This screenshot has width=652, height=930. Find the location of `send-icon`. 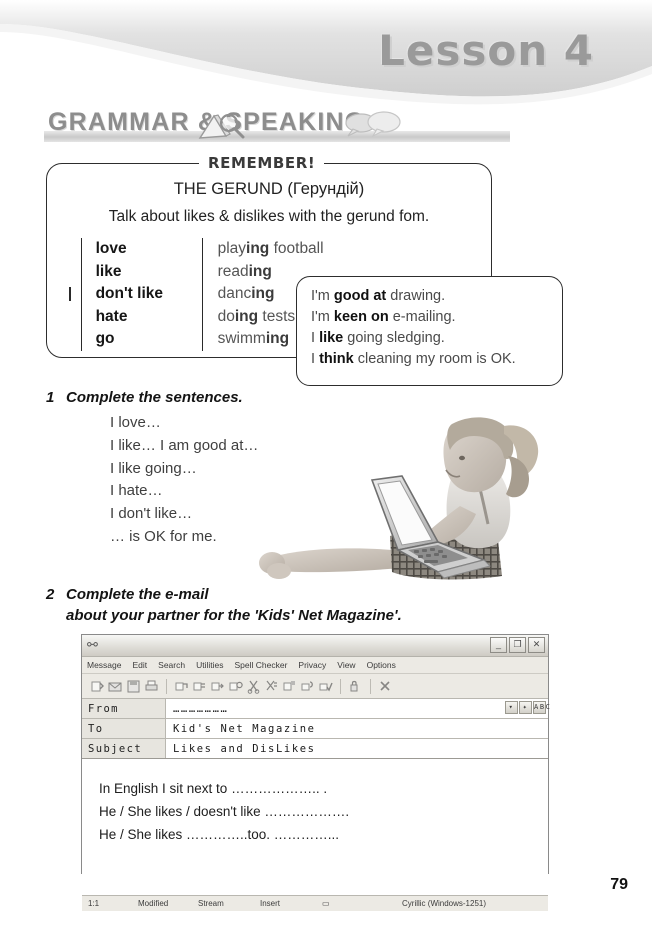

send-icon is located at coordinates (235, 686).